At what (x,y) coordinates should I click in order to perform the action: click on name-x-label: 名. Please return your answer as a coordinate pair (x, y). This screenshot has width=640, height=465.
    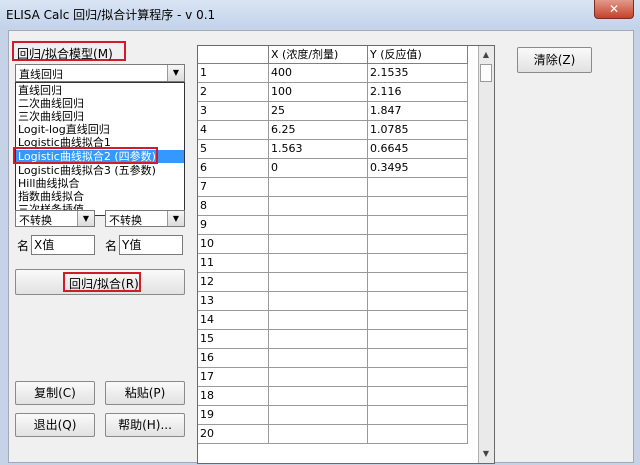
    Looking at the image, I should click on (23, 246).